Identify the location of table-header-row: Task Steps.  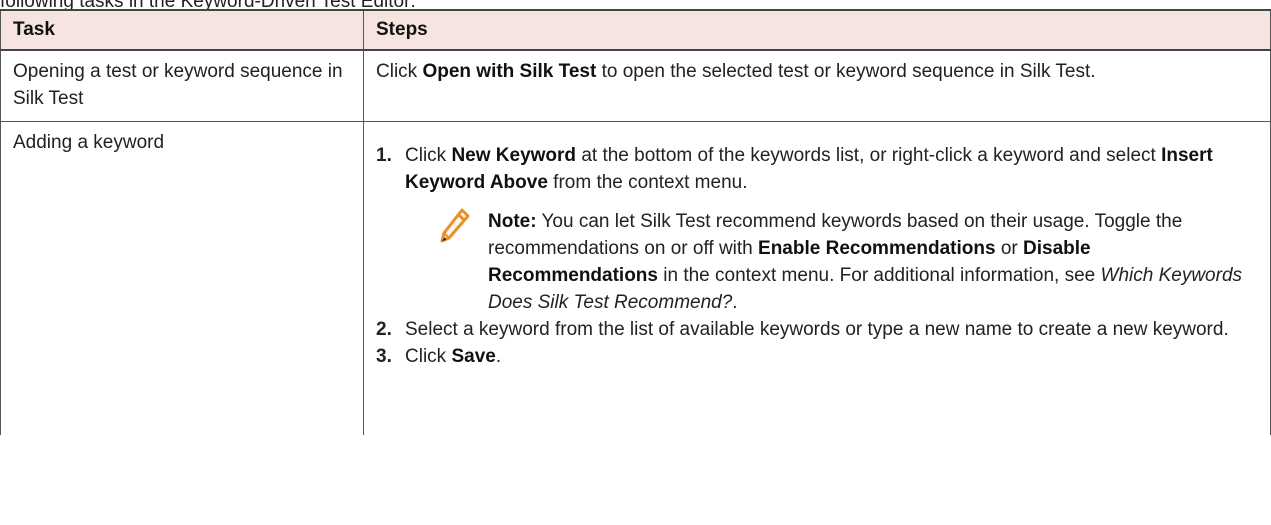
(635, 30).